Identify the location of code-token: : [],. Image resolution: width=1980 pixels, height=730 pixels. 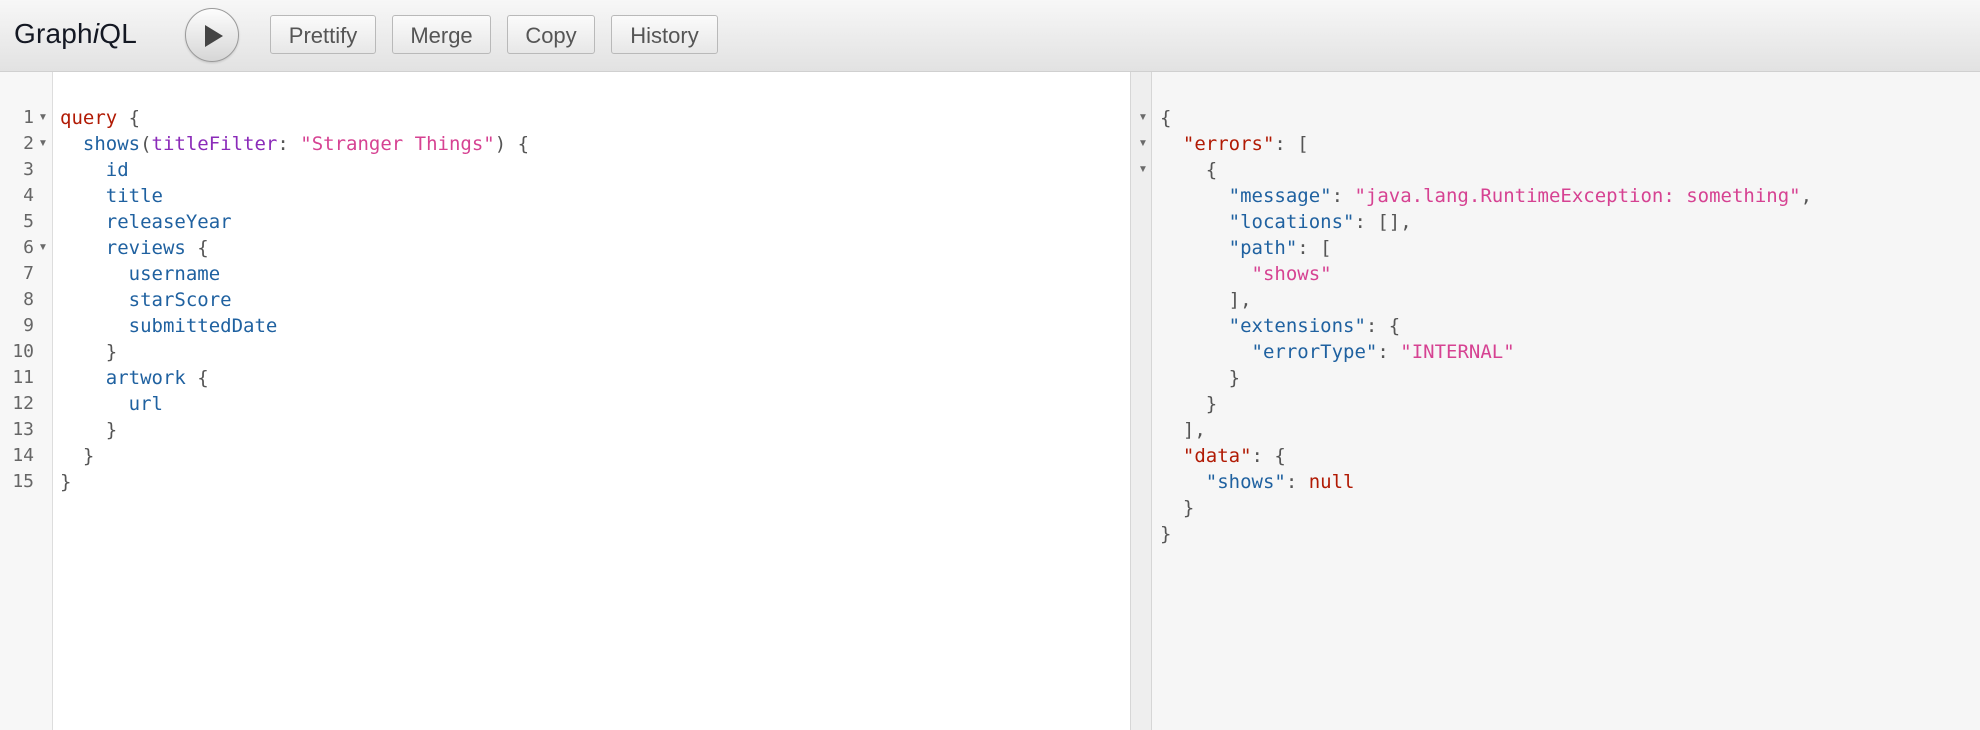
(1383, 222).